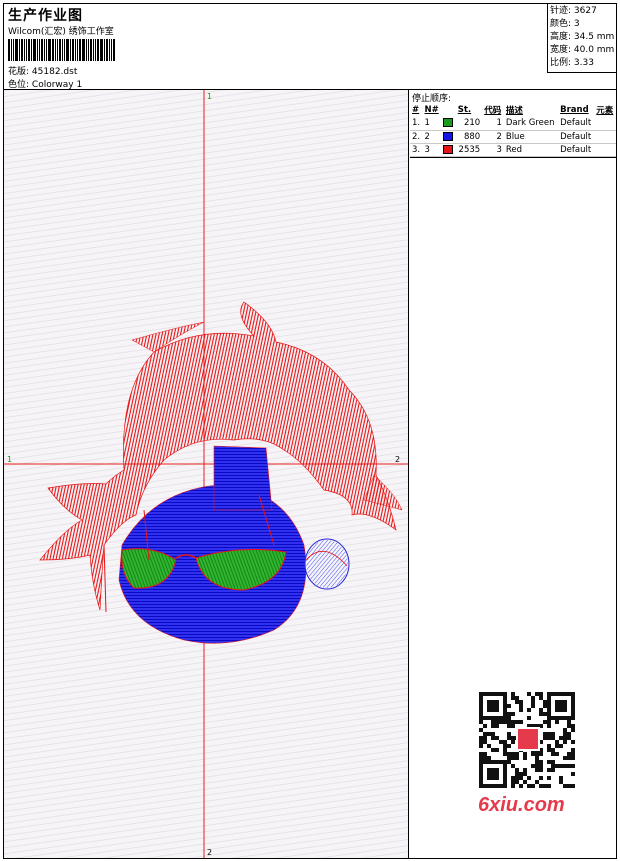 This screenshot has width=620, height=861. What do you see at coordinates (19, 72) in the screenshot?
I see `design-file-label: 花版:` at bounding box center [19, 72].